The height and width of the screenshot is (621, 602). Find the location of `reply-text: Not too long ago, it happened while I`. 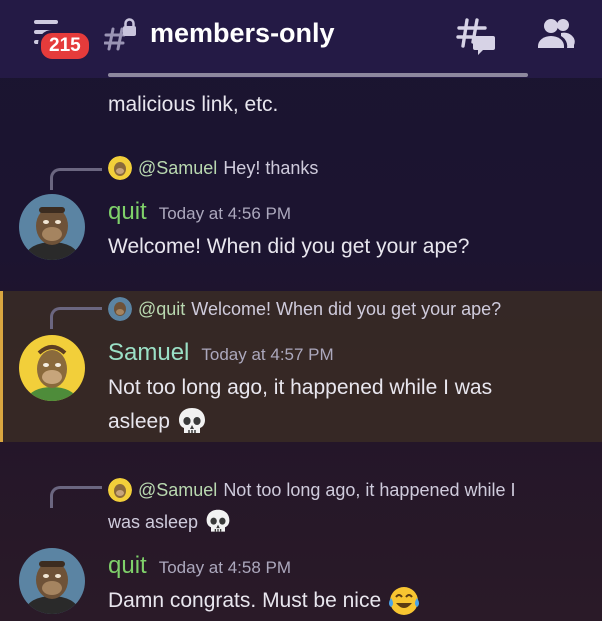

reply-text: Not too long ago, it happened while I is located at coordinates (369, 490).